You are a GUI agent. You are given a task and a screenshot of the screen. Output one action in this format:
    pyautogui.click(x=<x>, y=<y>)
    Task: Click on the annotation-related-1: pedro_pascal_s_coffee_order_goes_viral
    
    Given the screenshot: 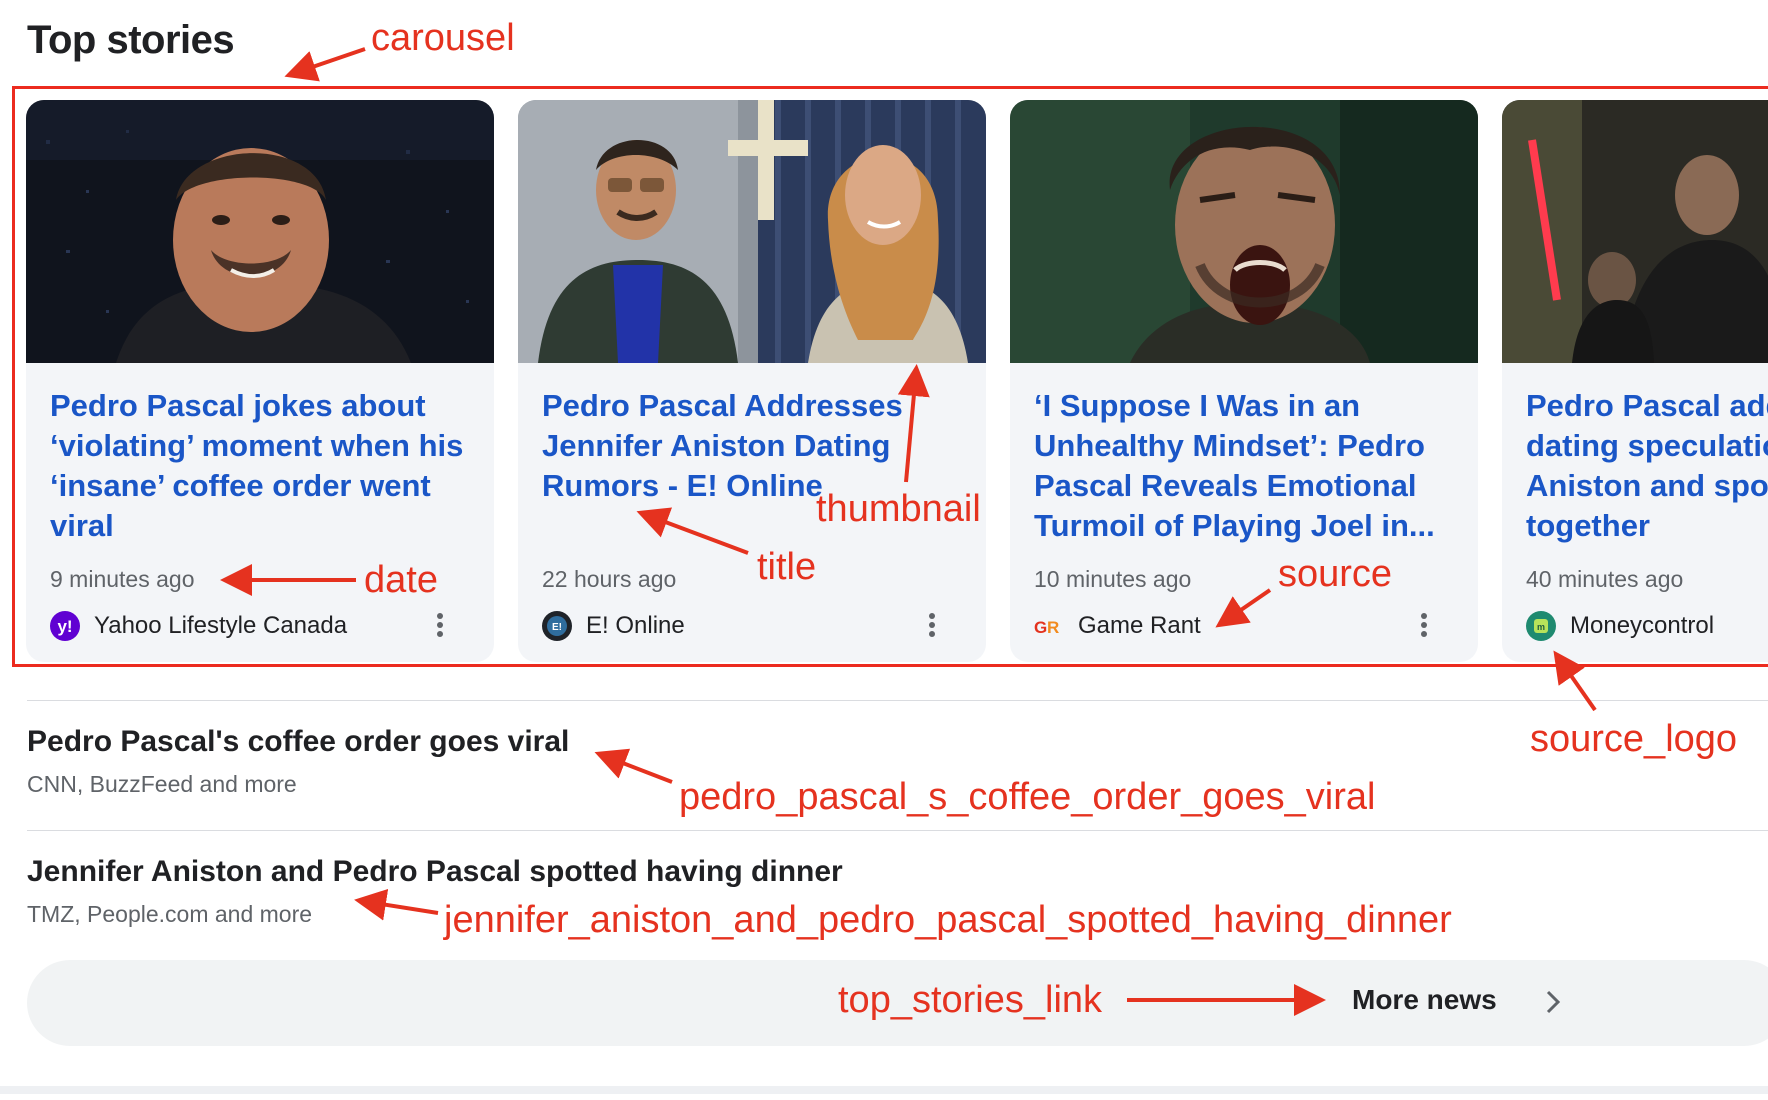 What is the action you would take?
    pyautogui.click(x=1027, y=797)
    